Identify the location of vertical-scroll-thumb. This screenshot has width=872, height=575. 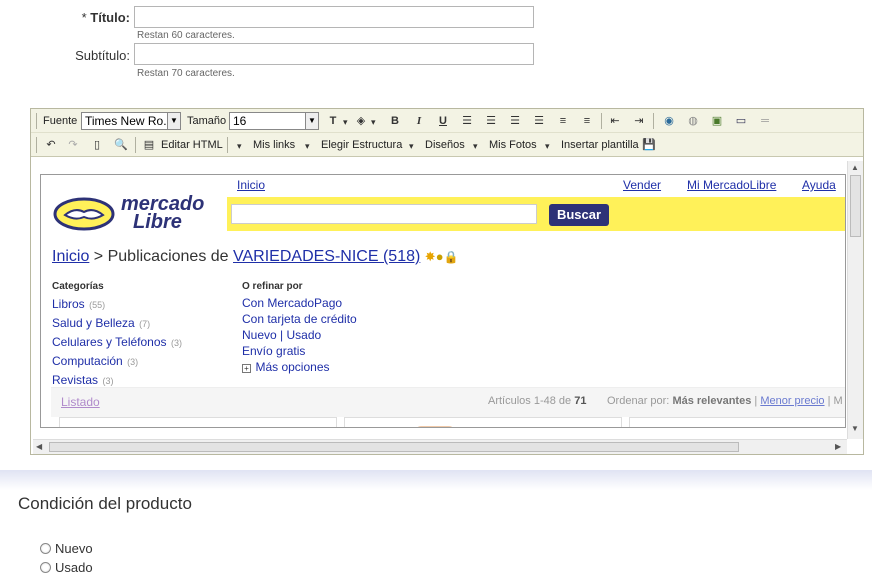
(855, 206).